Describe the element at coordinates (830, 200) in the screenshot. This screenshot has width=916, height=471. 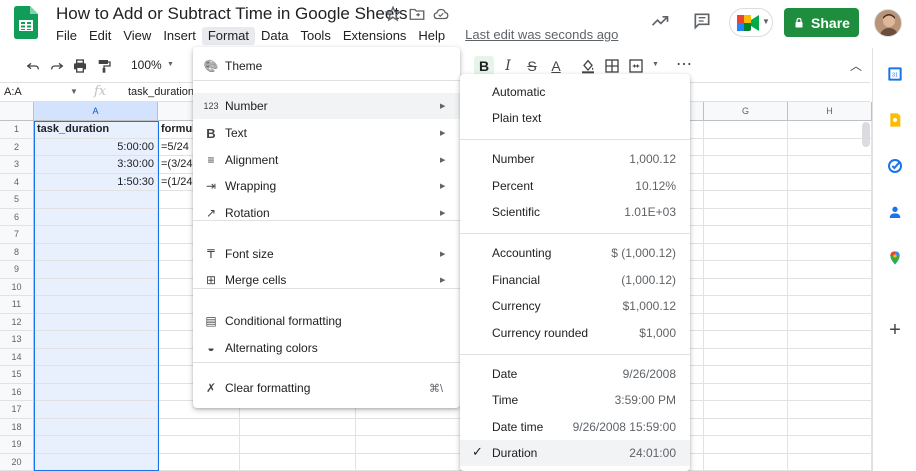
I see `cell-h5` at that location.